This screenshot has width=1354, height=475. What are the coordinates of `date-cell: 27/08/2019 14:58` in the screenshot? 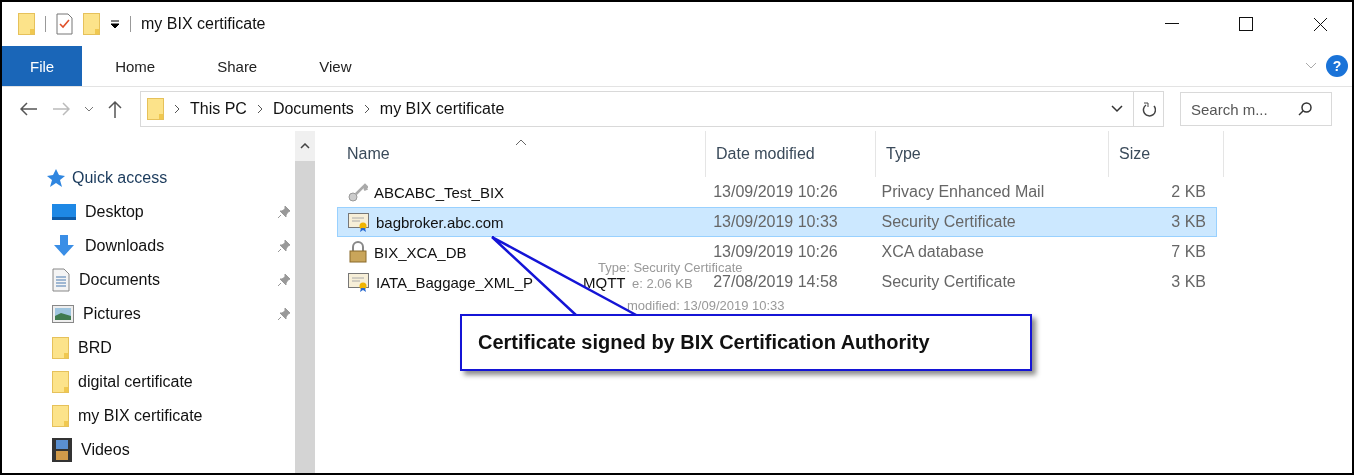 It's located at (775, 282).